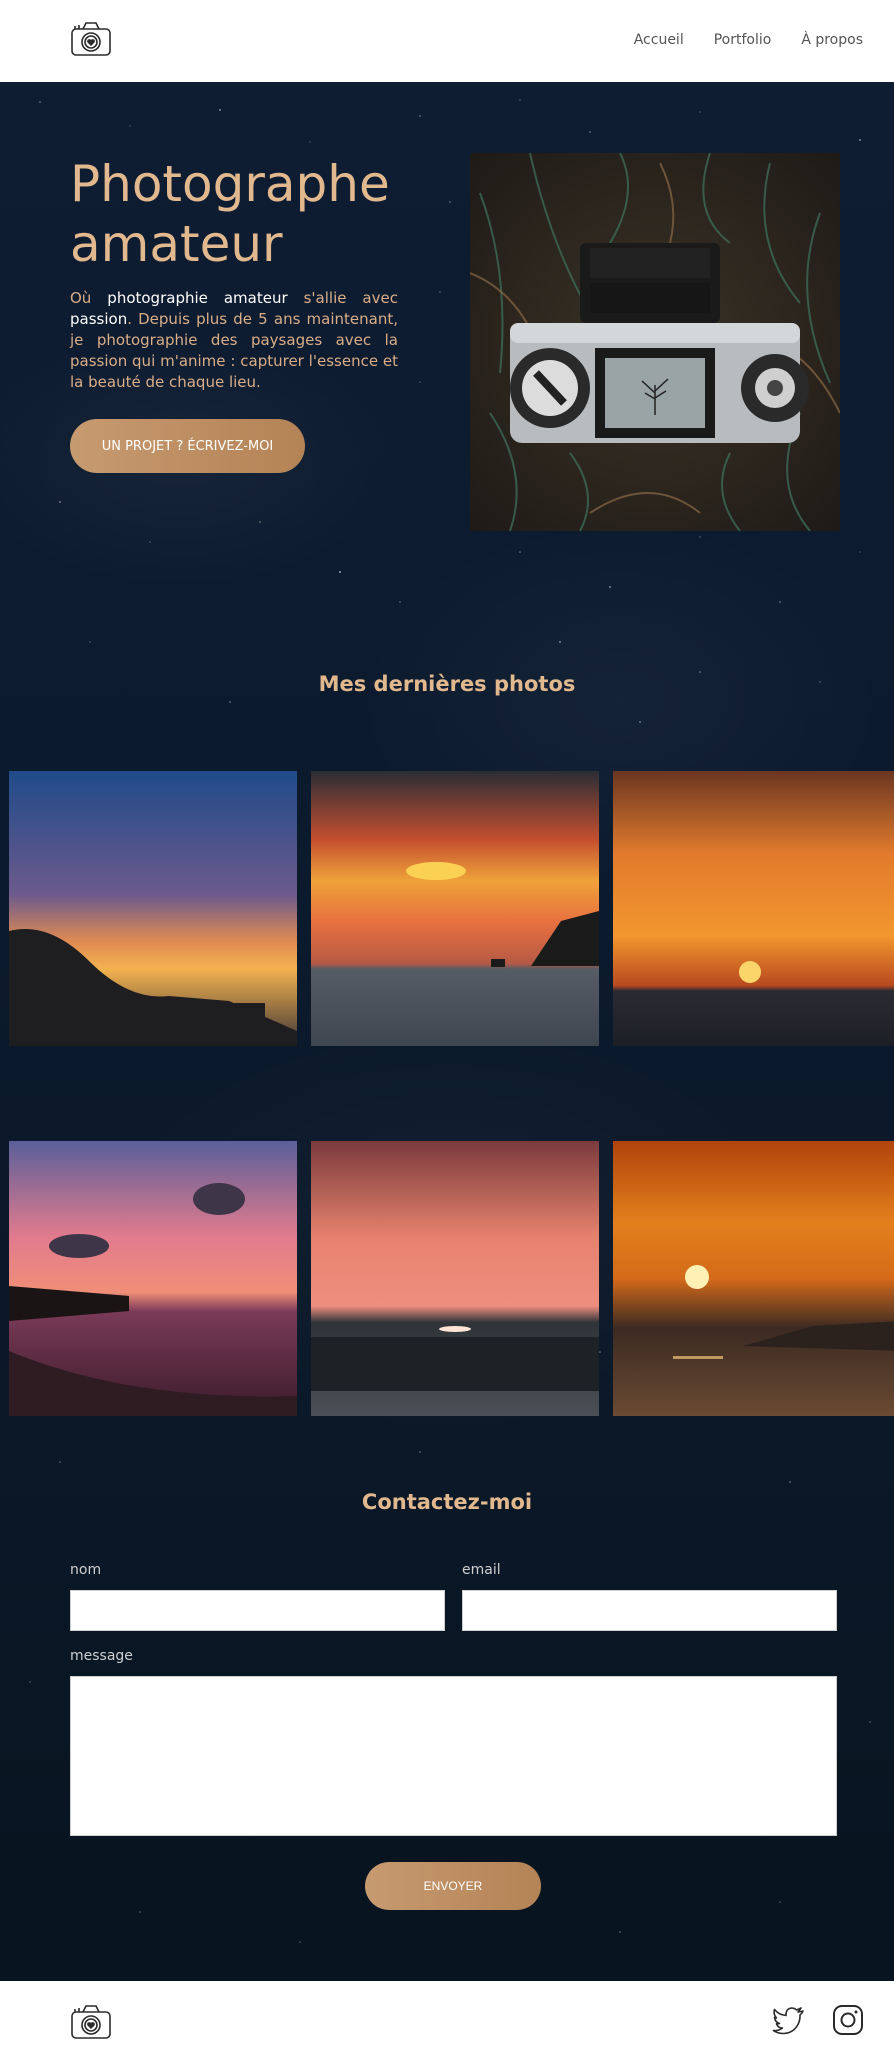 This screenshot has width=894, height=2063. I want to click on hero-title-line1: Photographe, so click(230, 184).